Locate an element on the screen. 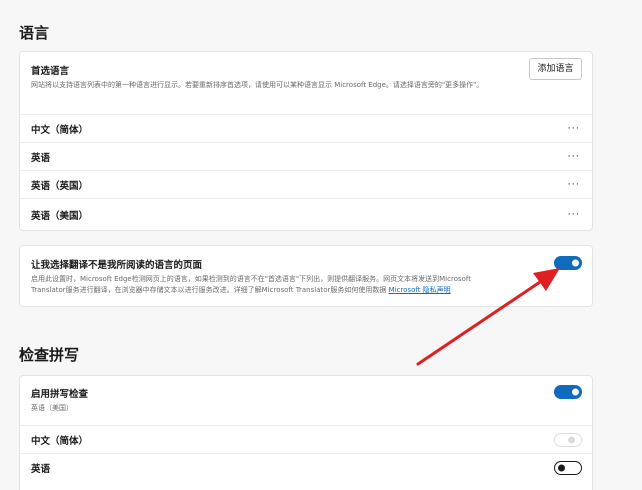  language-label: 中文（简体） is located at coordinates (60, 130).